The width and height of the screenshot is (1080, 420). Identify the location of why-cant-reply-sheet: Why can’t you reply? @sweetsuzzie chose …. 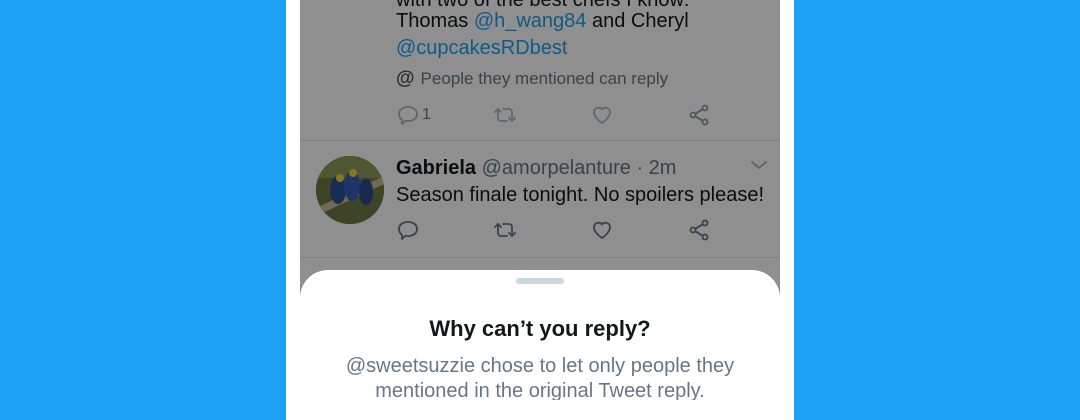
(540, 335).